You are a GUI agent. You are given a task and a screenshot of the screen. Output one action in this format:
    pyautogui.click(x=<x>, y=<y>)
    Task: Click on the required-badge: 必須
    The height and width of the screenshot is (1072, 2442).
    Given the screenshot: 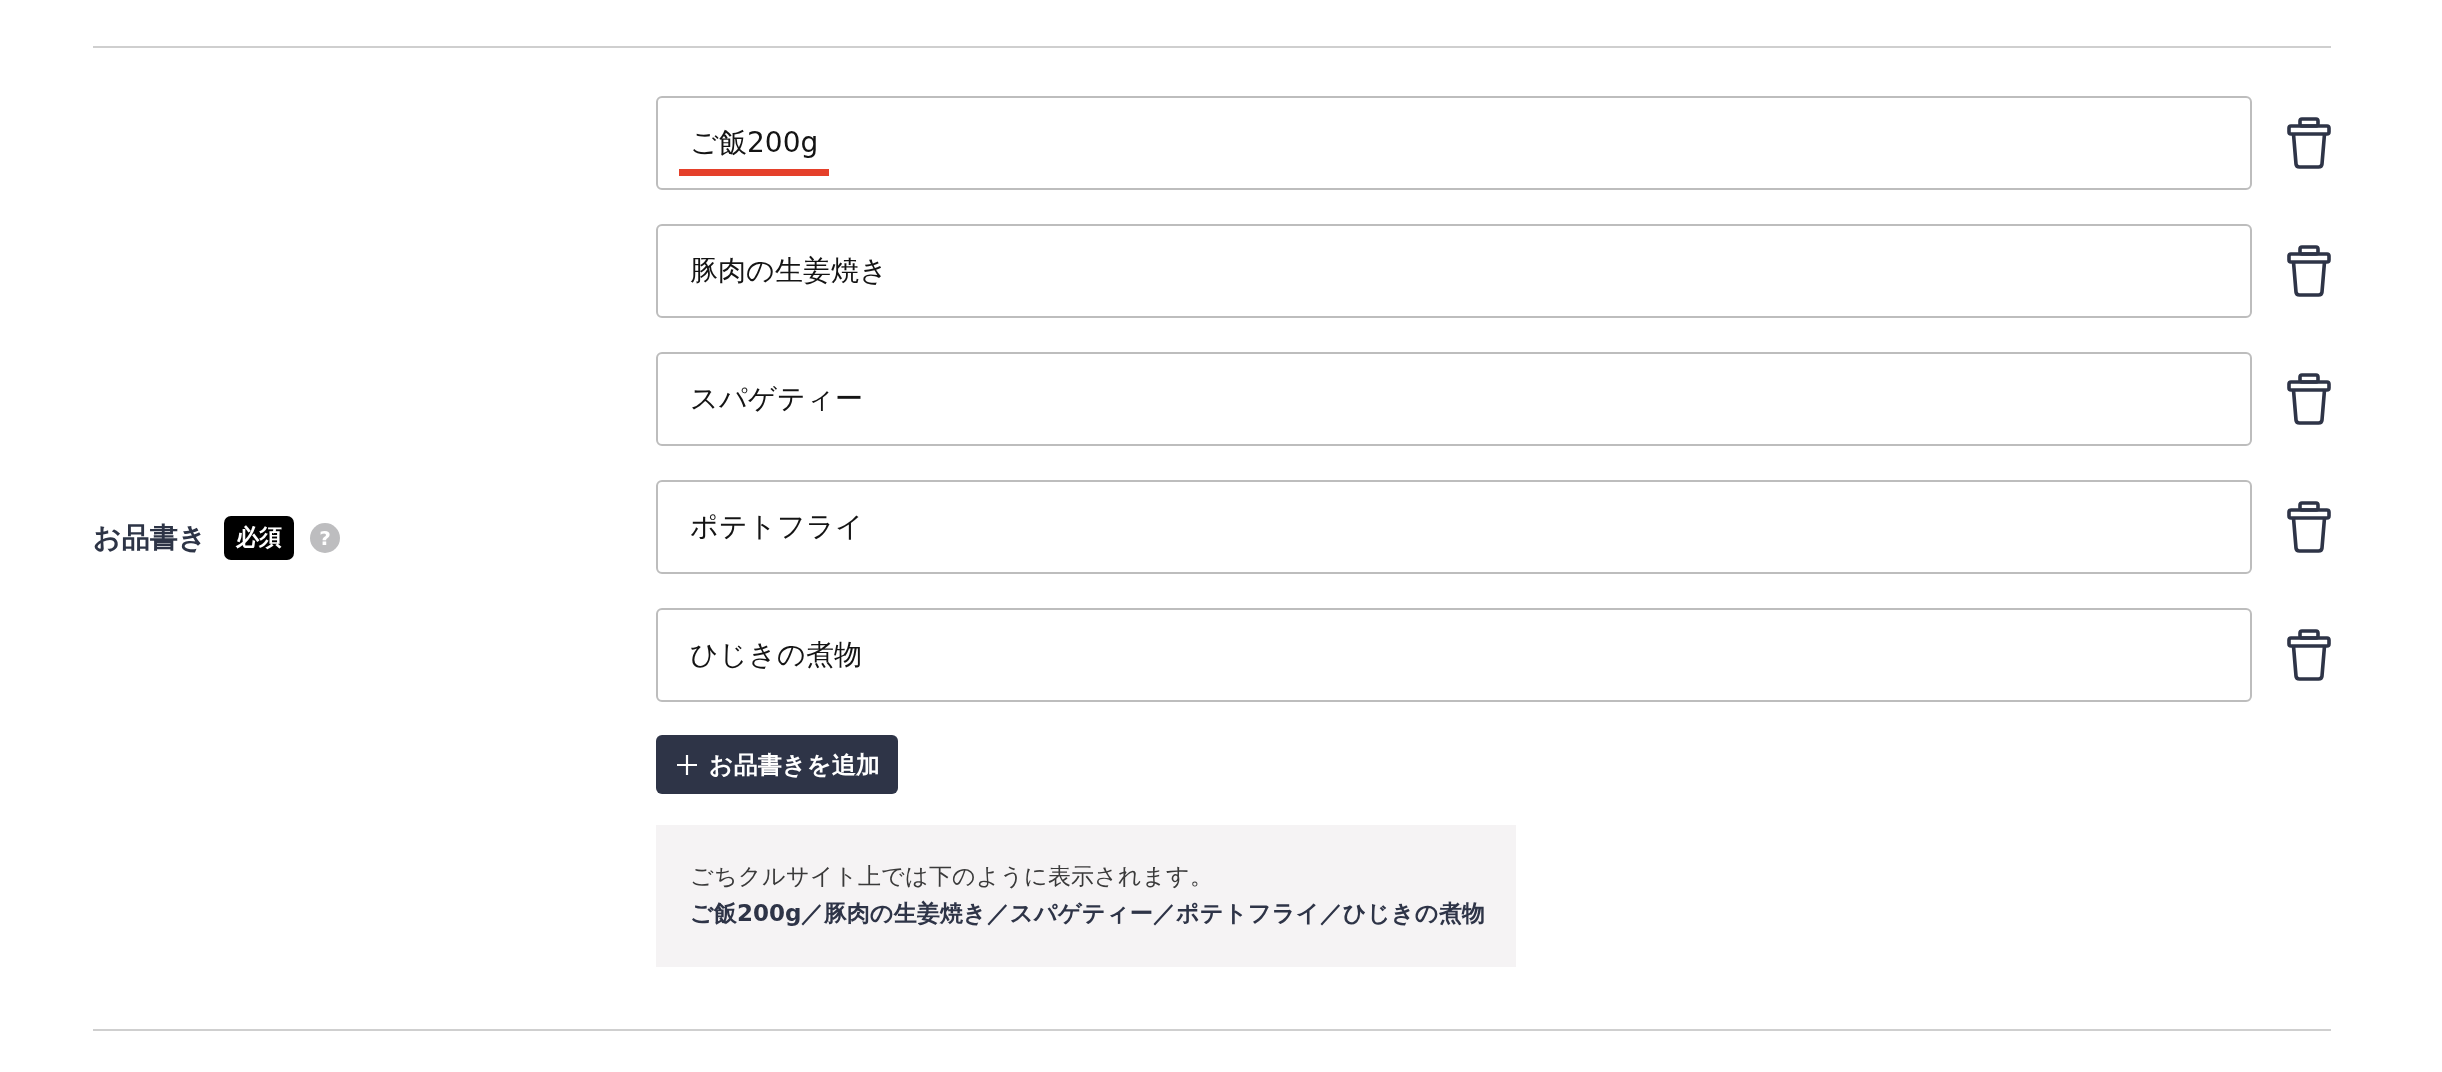 What is the action you would take?
    pyautogui.click(x=259, y=537)
    